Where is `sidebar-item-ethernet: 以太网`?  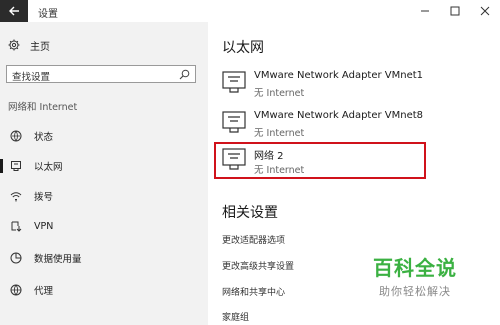 sidebar-item-ethernet: 以太网 is located at coordinates (104, 166).